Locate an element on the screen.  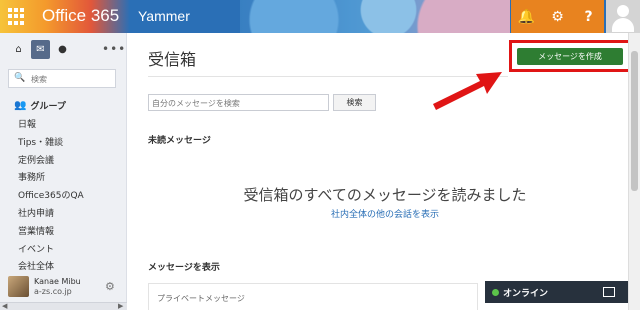
scroll-left-icon: ◀ is located at coordinates (4, 306).